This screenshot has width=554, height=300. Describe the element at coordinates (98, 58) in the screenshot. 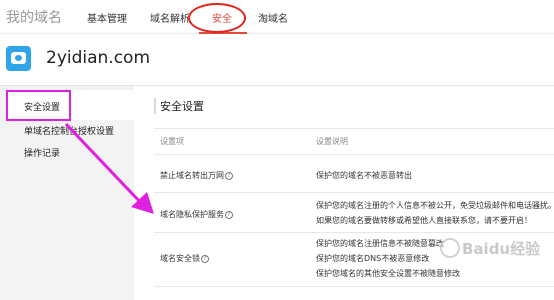

I see `domain-name: 2yidian.com` at that location.